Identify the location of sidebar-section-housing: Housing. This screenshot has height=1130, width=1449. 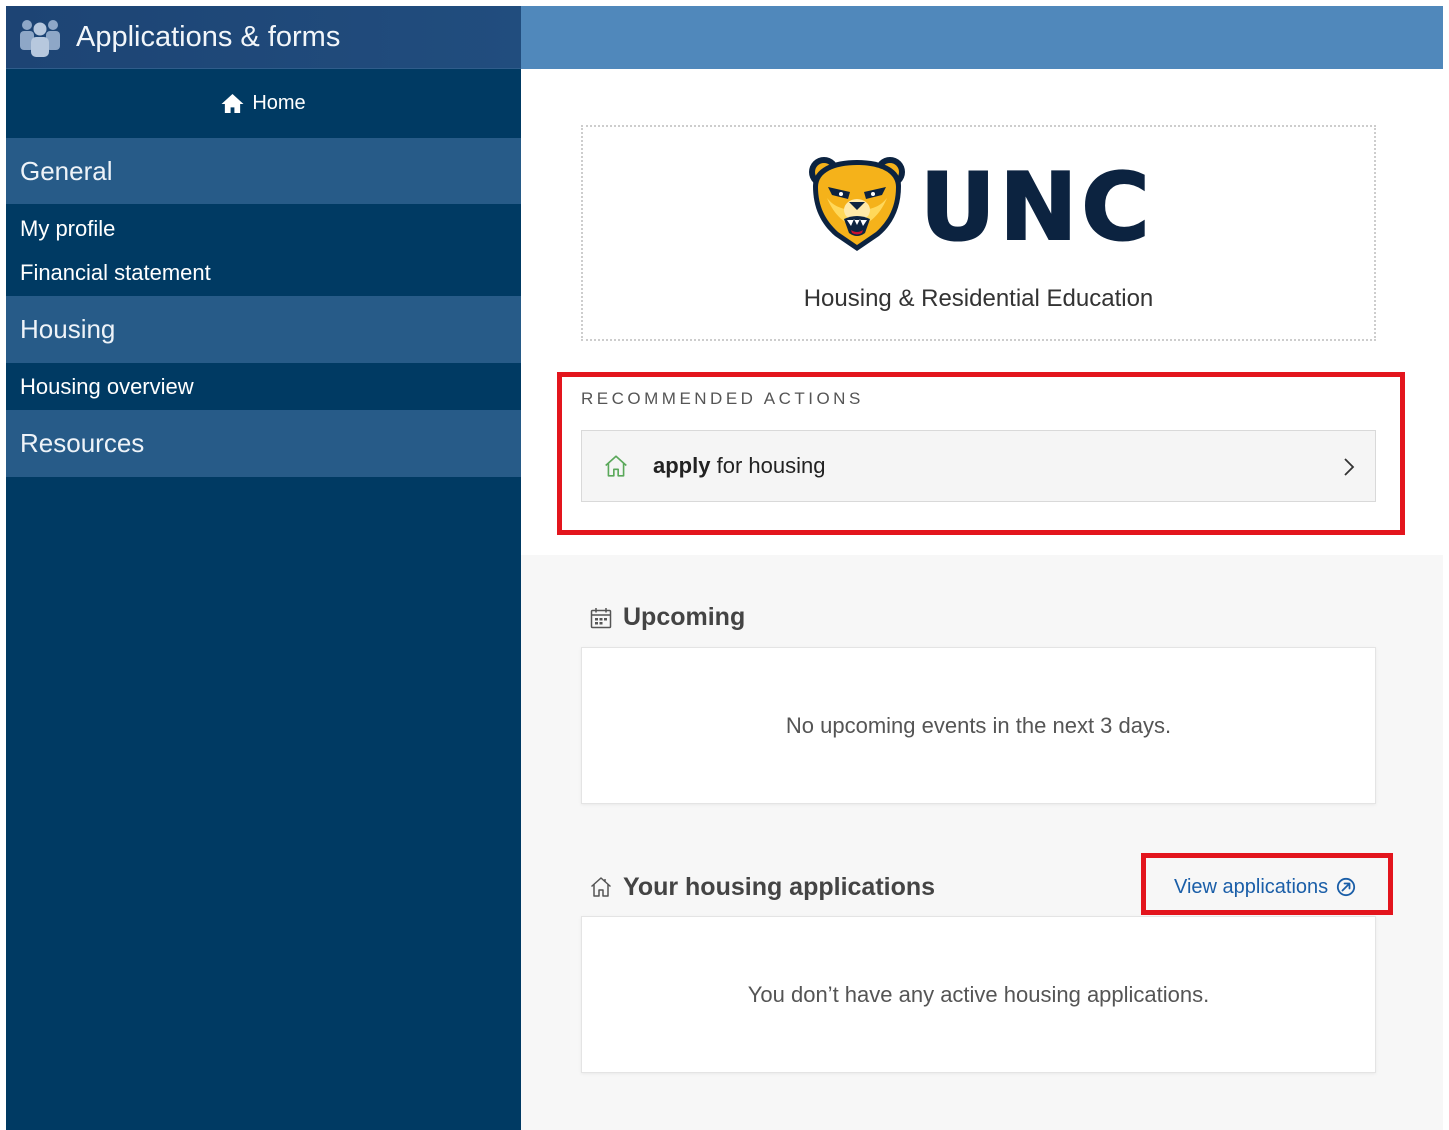
(263, 329).